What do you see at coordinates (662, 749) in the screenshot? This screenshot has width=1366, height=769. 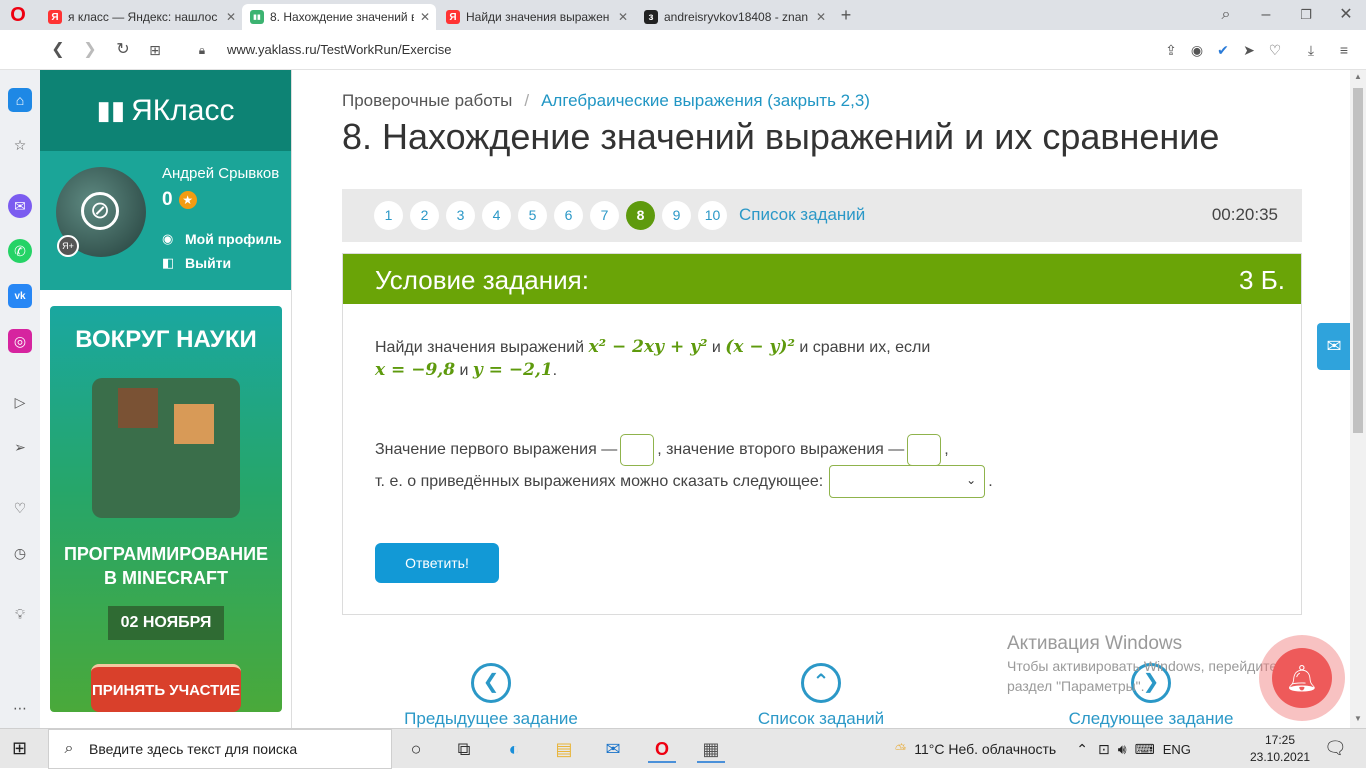 I see `opera-app-icon: O` at bounding box center [662, 749].